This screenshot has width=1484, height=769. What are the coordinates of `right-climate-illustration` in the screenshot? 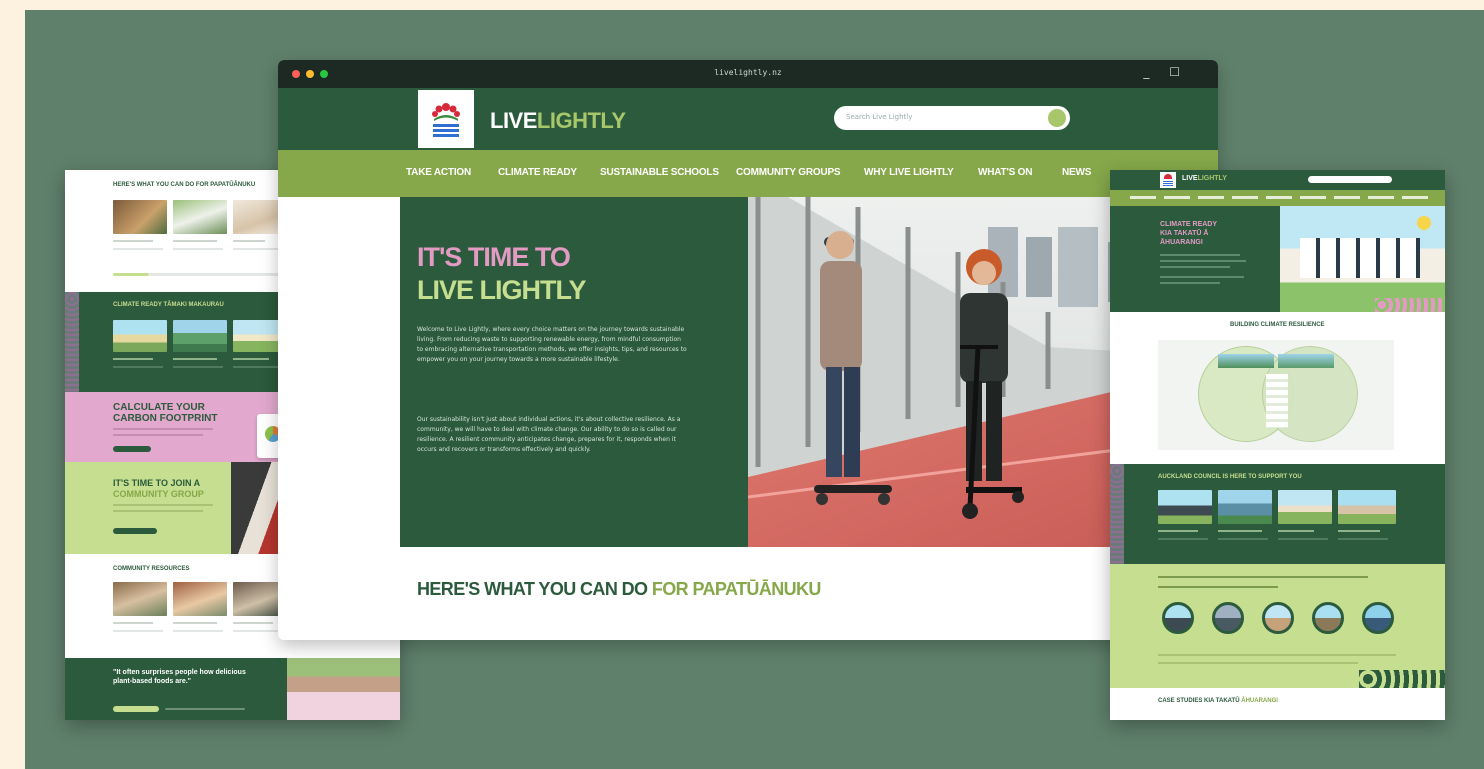 It's located at (1362, 259).